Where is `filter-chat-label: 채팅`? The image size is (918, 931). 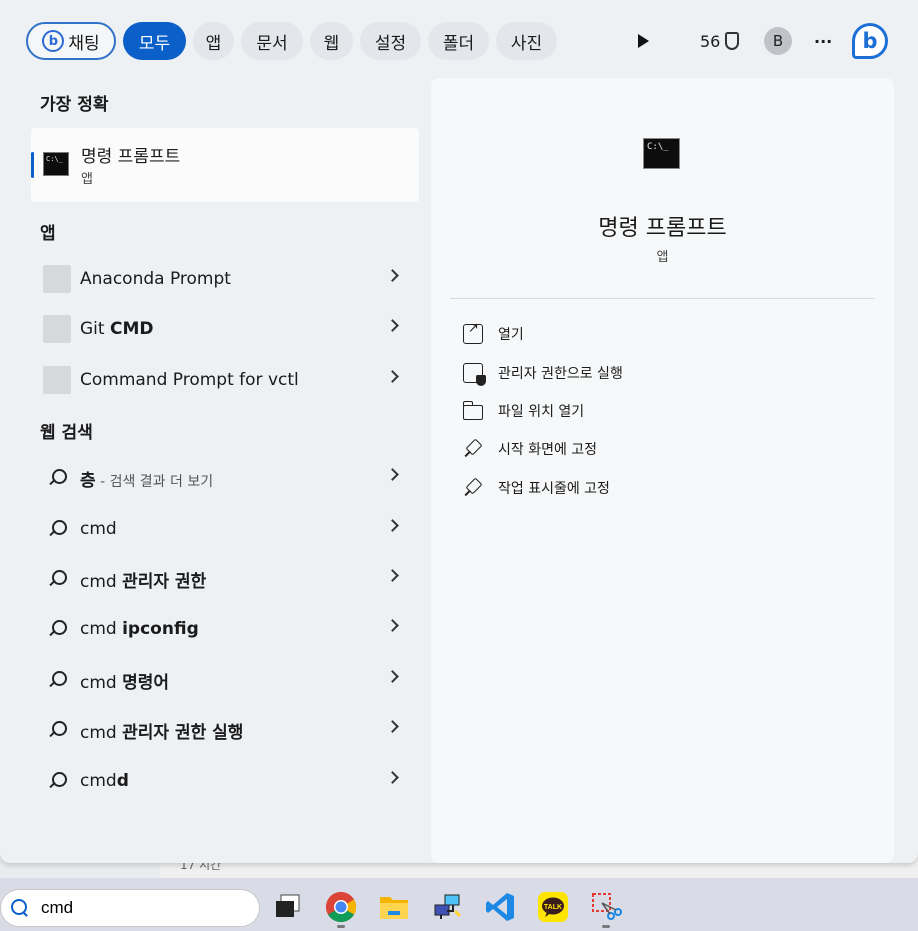 filter-chat-label: 채팅 is located at coordinates (84, 43).